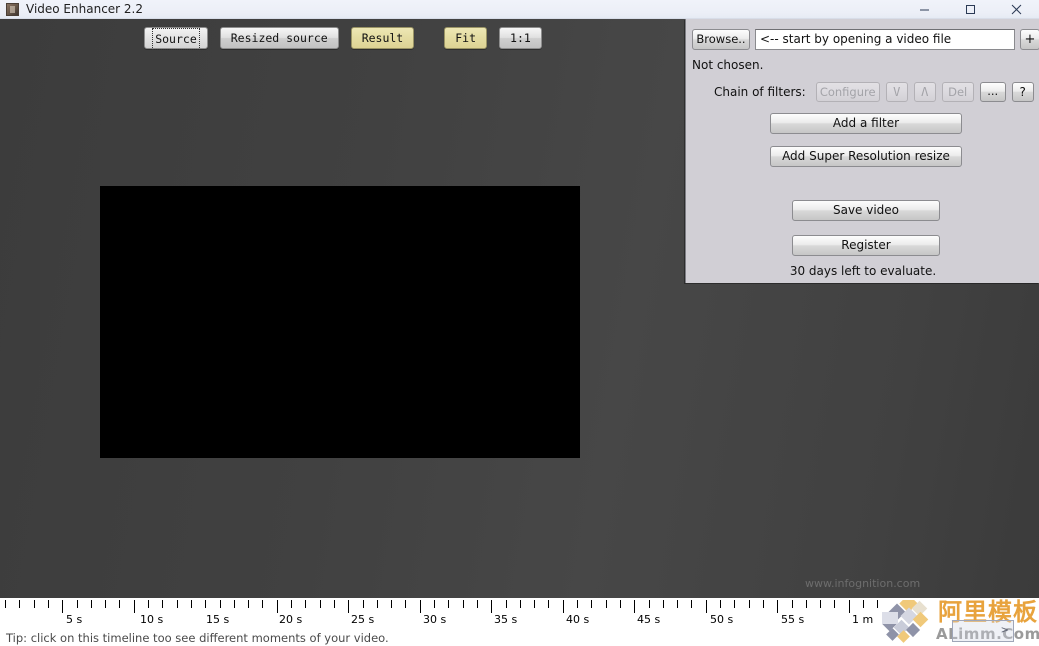 This screenshot has height=646, width=1039. Describe the element at coordinates (519, 9) in the screenshot. I see `title-bar: Video Enhancer 2.2` at that location.